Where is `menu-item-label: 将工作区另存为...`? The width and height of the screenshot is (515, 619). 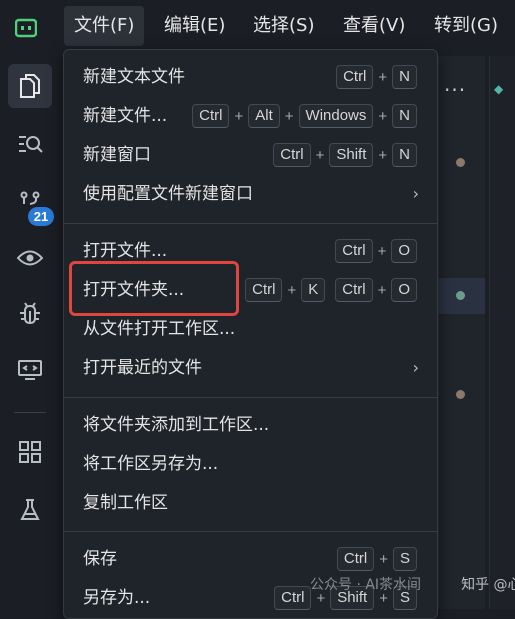
menu-item-label: 将工作区另存为... is located at coordinates (151, 464).